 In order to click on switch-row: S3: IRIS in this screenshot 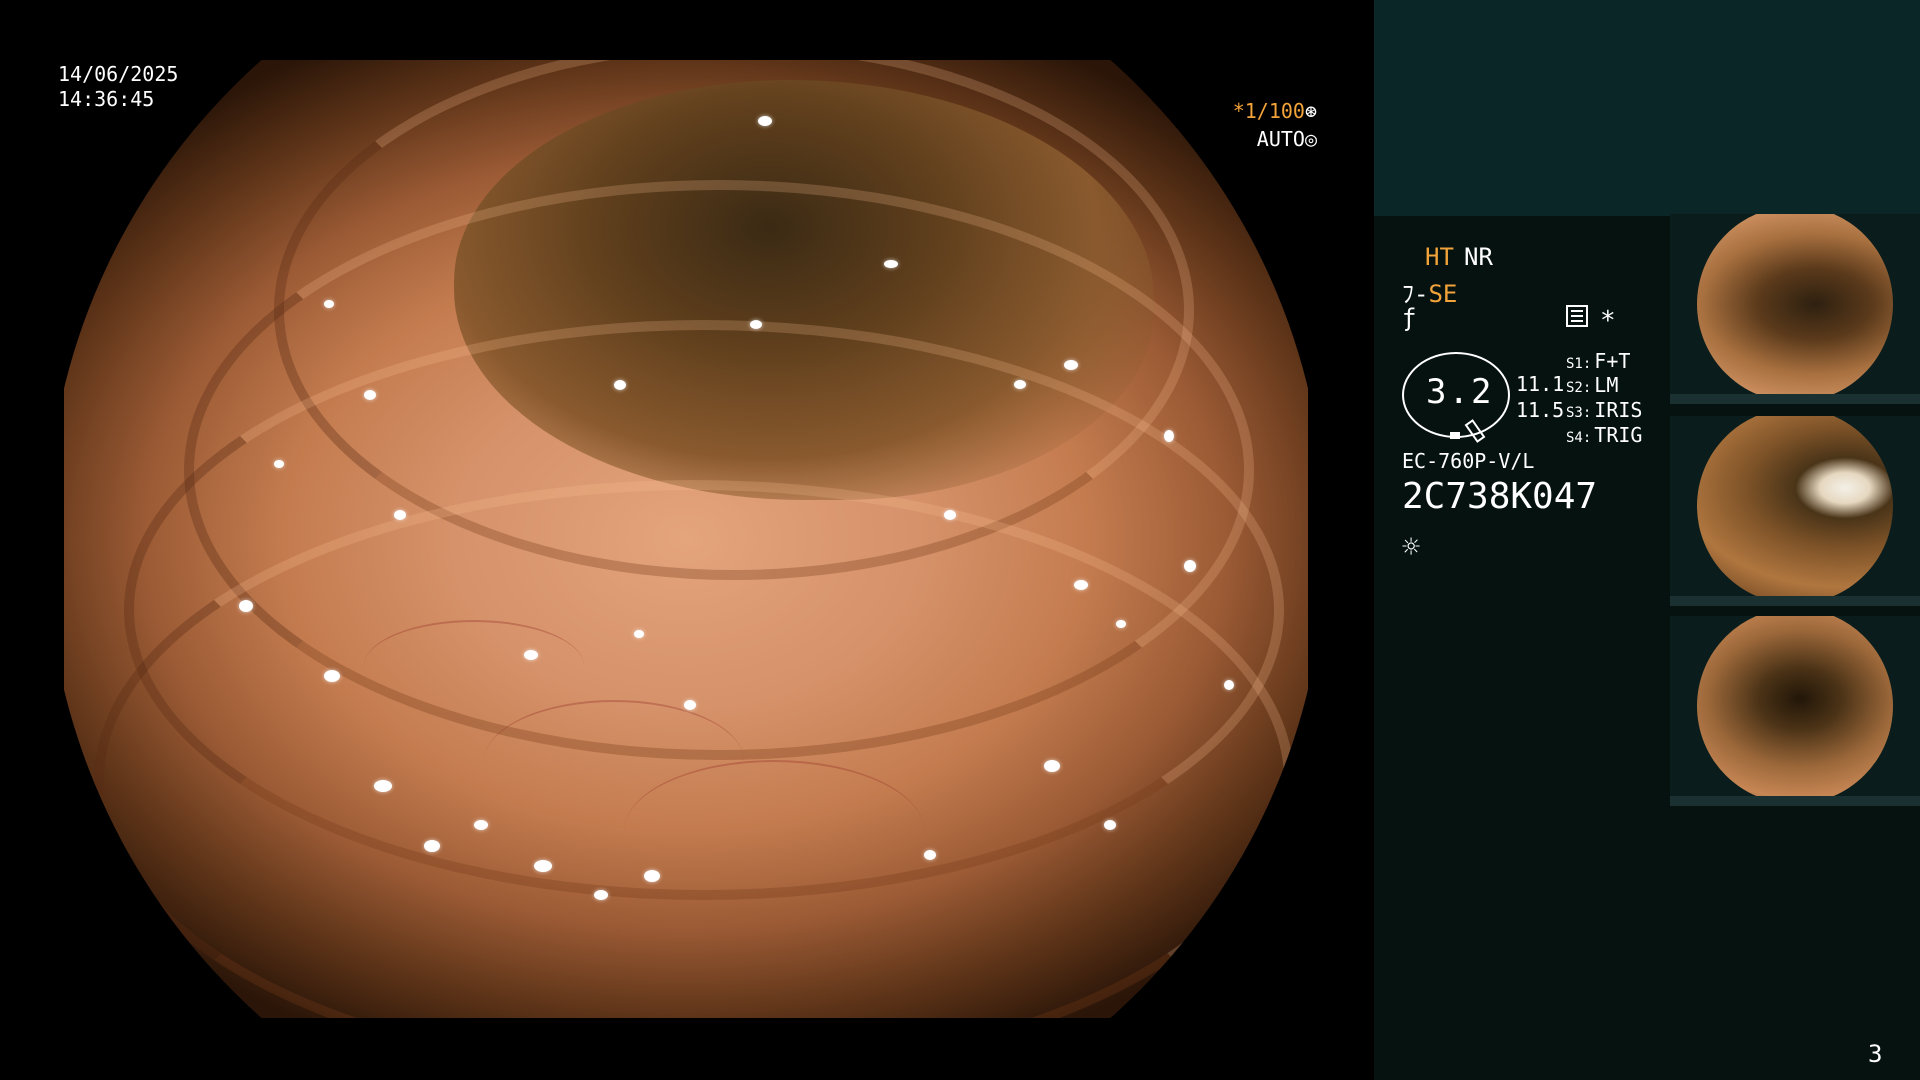, I will do `click(1604, 410)`.